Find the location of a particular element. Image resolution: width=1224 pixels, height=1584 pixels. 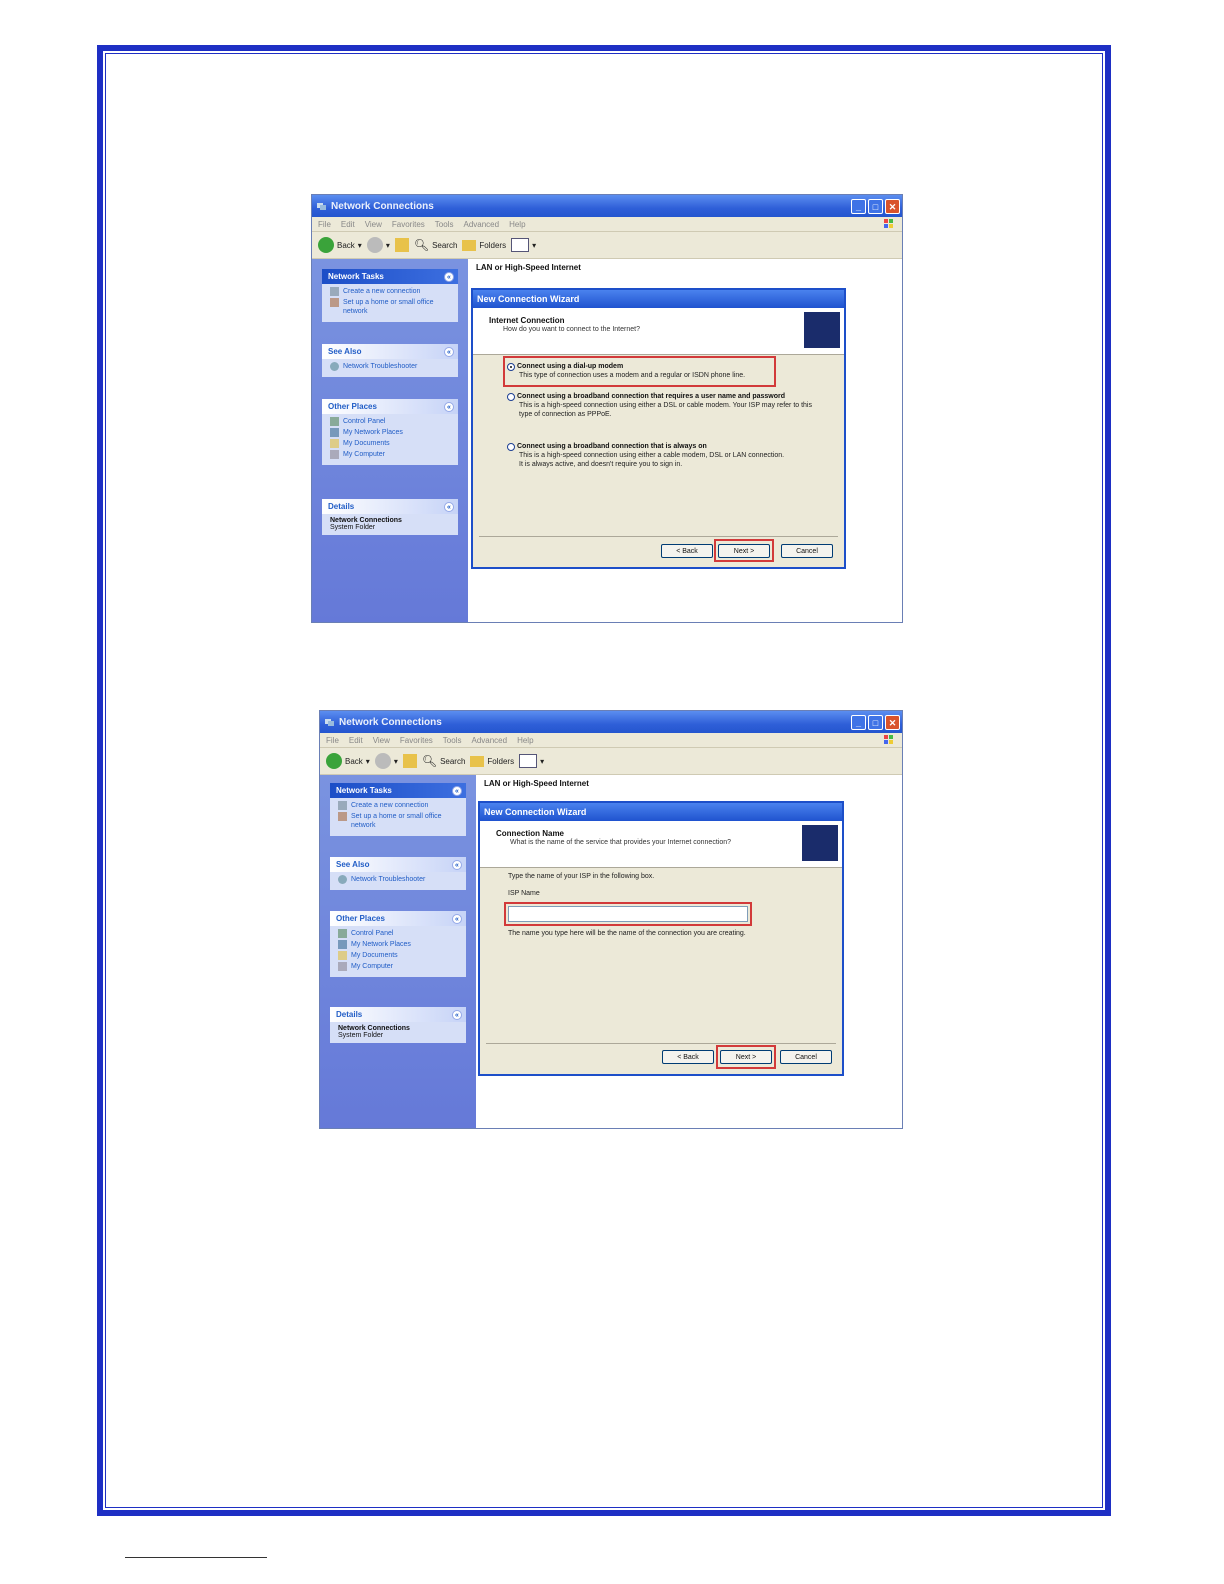

details-type: System Folder is located at coordinates (361, 1035).